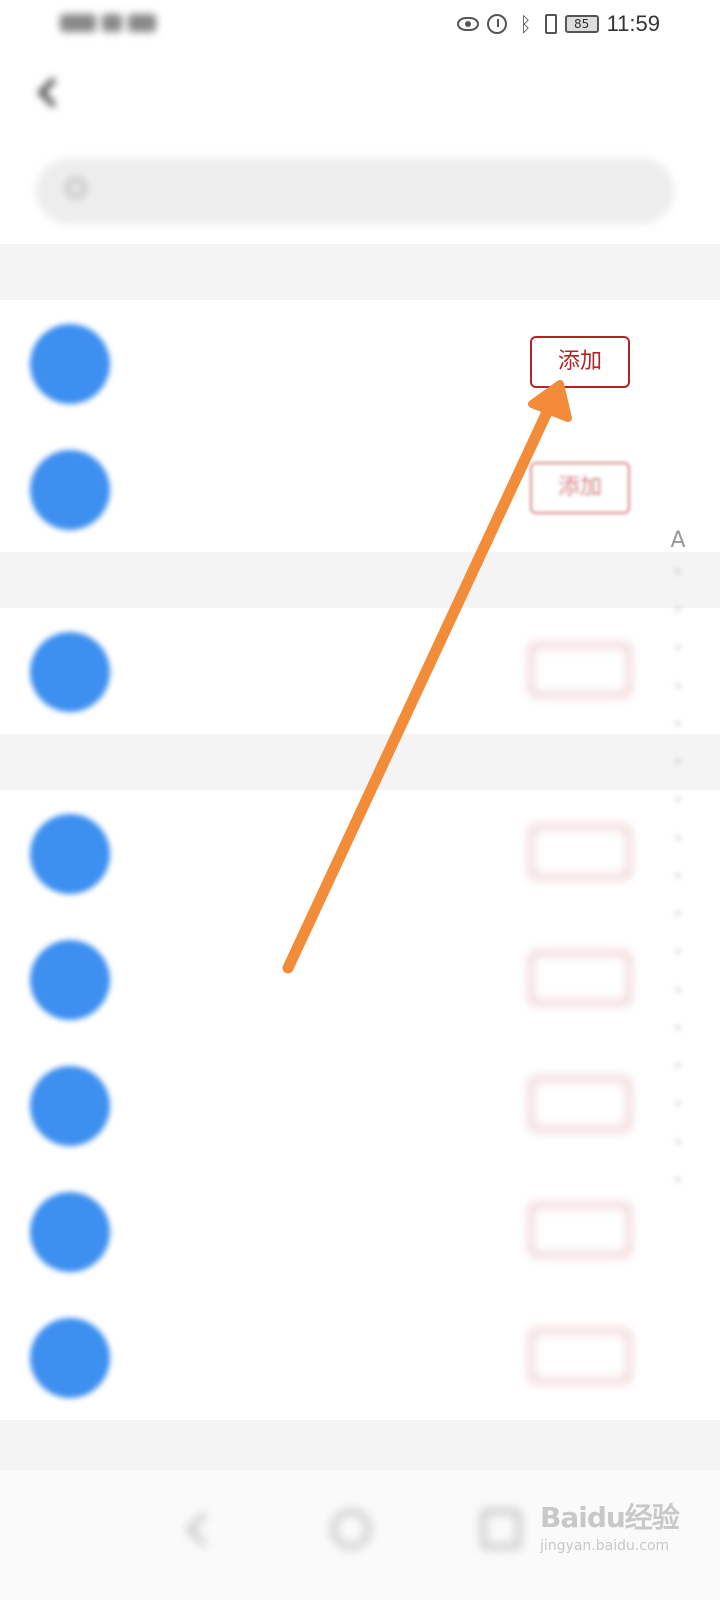 Image resolution: width=720 pixels, height=1600 pixels. Describe the element at coordinates (550, 24) in the screenshot. I see `vibrate-icon` at that location.